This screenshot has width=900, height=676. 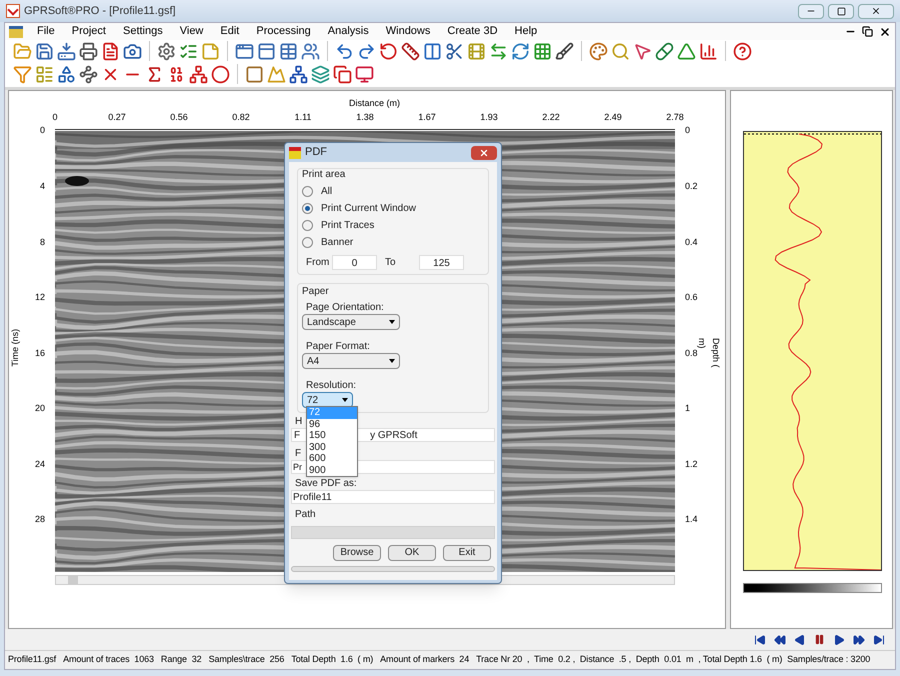 I want to click on brush-icon, so click(x=564, y=51).